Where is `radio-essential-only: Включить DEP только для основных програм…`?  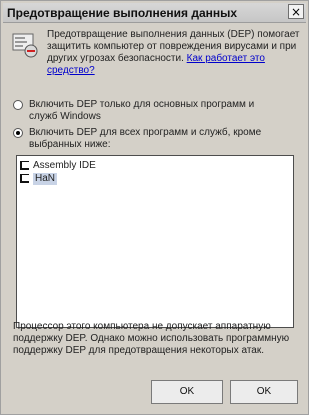 radio-essential-only: Включить DEP только для основных програм… is located at coordinates (143, 111).